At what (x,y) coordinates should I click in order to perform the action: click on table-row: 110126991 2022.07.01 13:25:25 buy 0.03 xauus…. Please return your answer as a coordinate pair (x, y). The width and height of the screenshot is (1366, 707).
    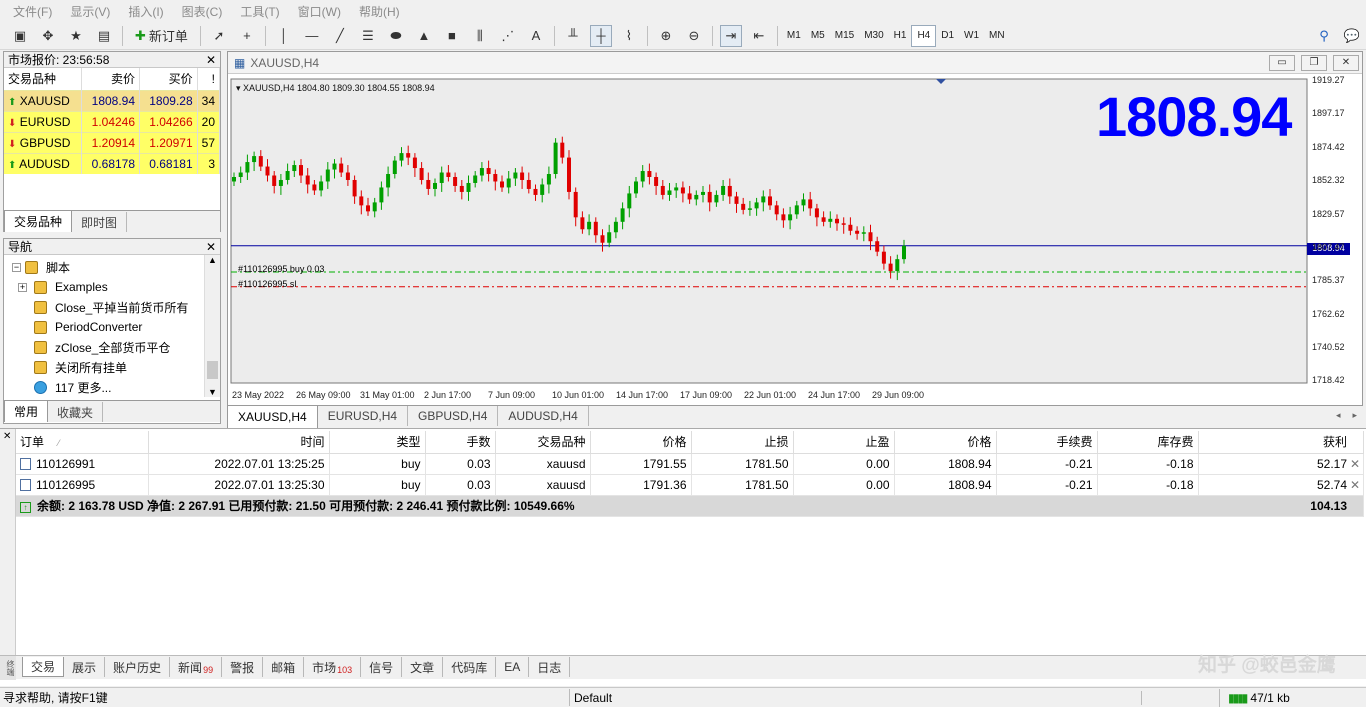
    Looking at the image, I should click on (690, 464).